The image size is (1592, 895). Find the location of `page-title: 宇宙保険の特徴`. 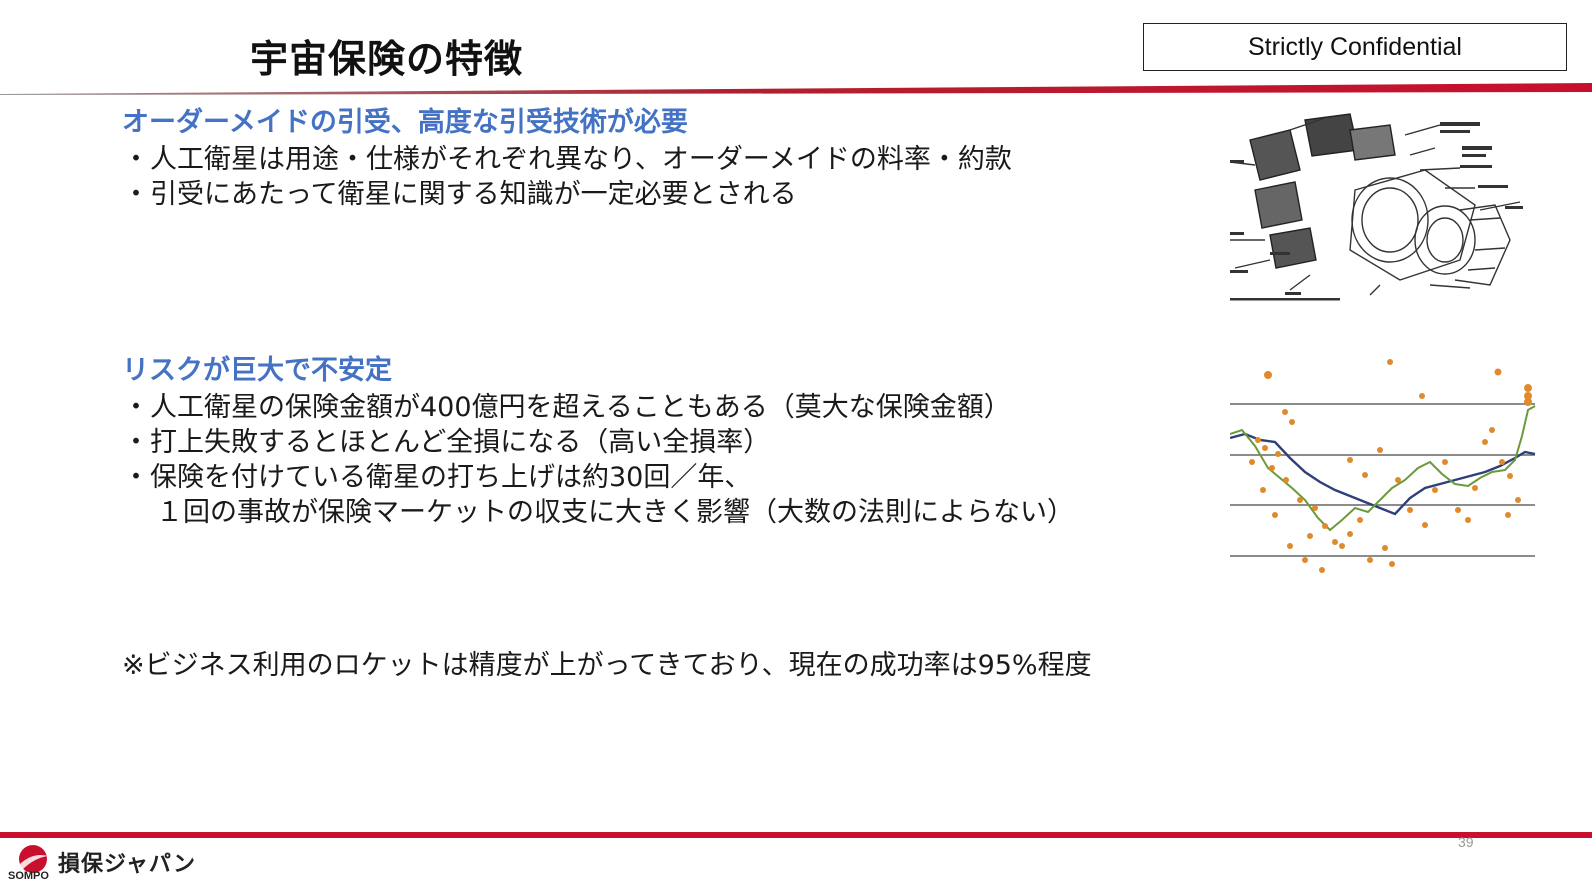

page-title: 宇宙保険の特徴 is located at coordinates (387, 59).